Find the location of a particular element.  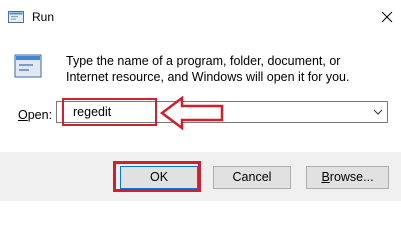

chevron-down-icon is located at coordinates (378, 112).